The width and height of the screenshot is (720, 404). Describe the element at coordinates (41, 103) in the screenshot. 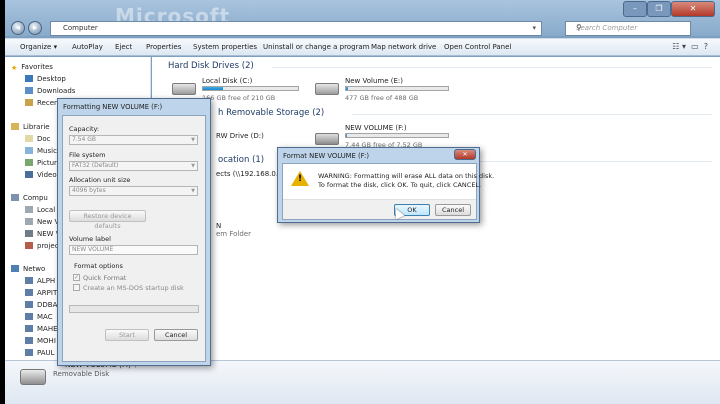

I see `sidebar-item-recent: Recen` at that location.